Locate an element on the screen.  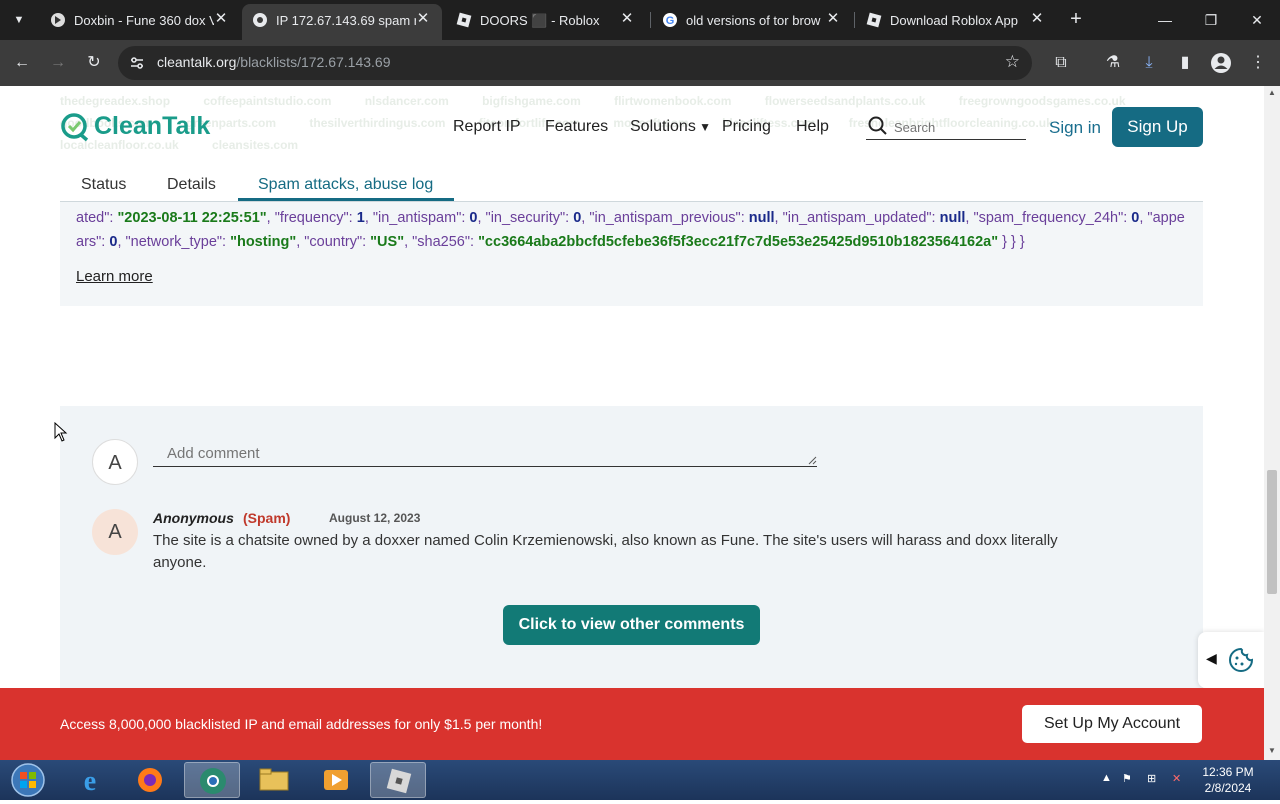
resize-grip-icon is located at coordinates (812, 460).